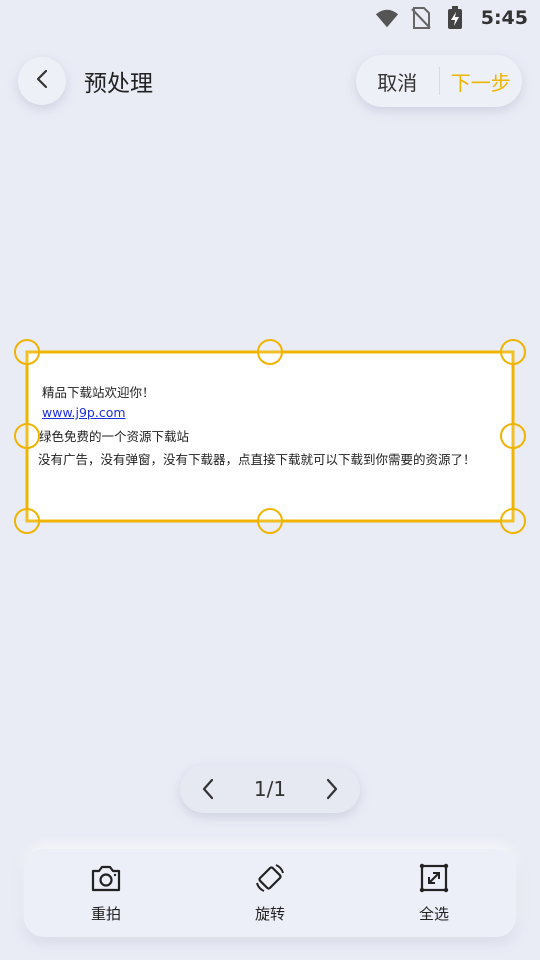  I want to click on rotate-button: 旋转, so click(270, 893).